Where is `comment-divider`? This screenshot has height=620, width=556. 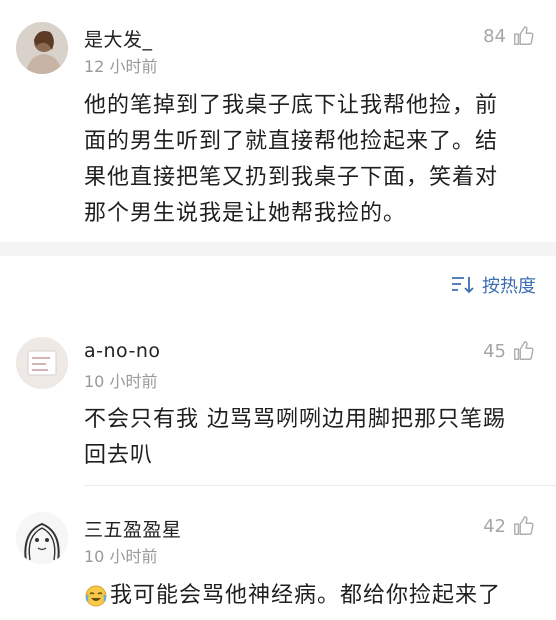
comment-divider is located at coordinates (320, 485).